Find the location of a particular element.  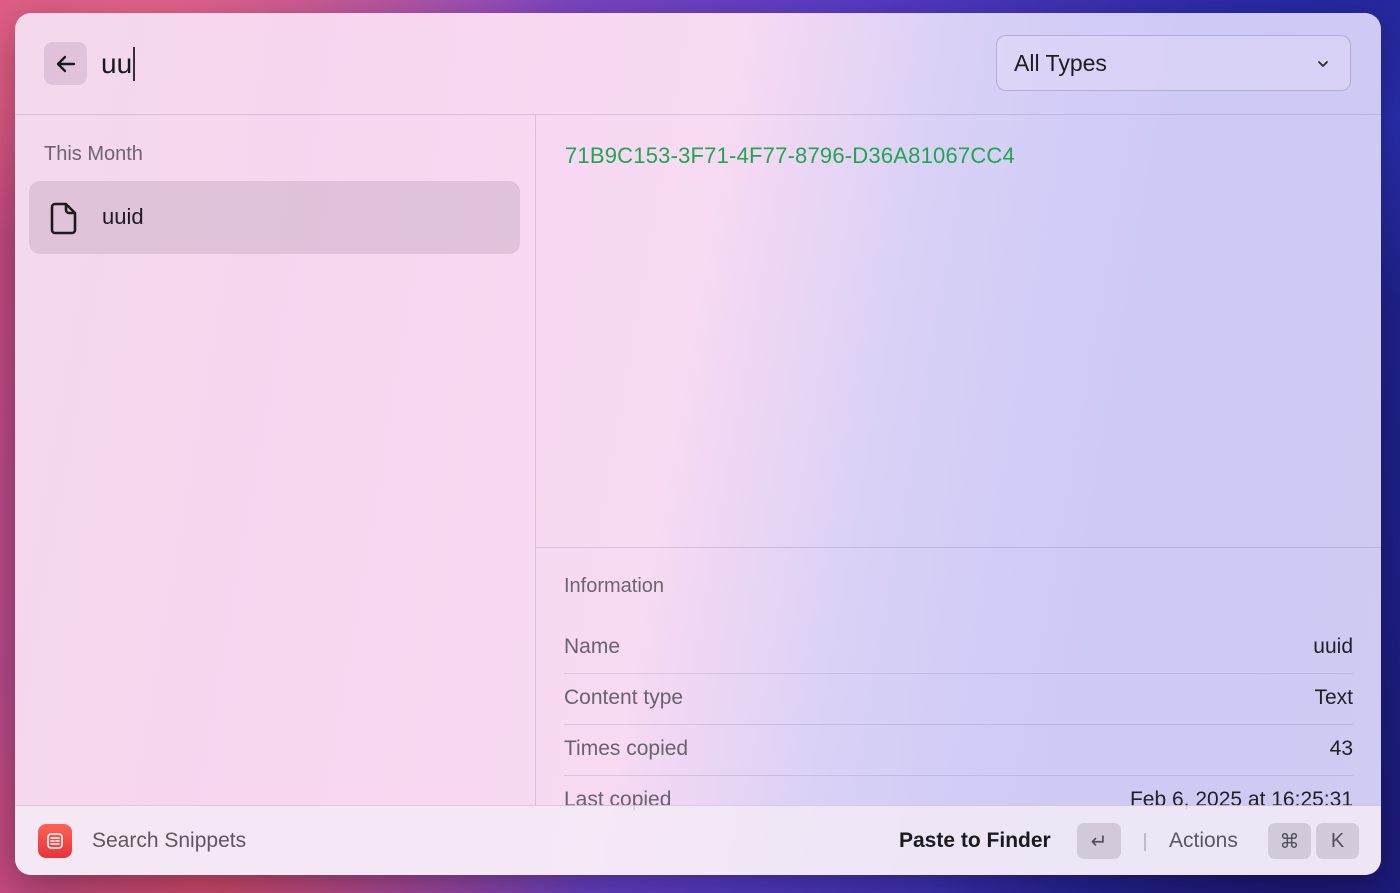

command-title: Search Snippets is located at coordinates (169, 840).